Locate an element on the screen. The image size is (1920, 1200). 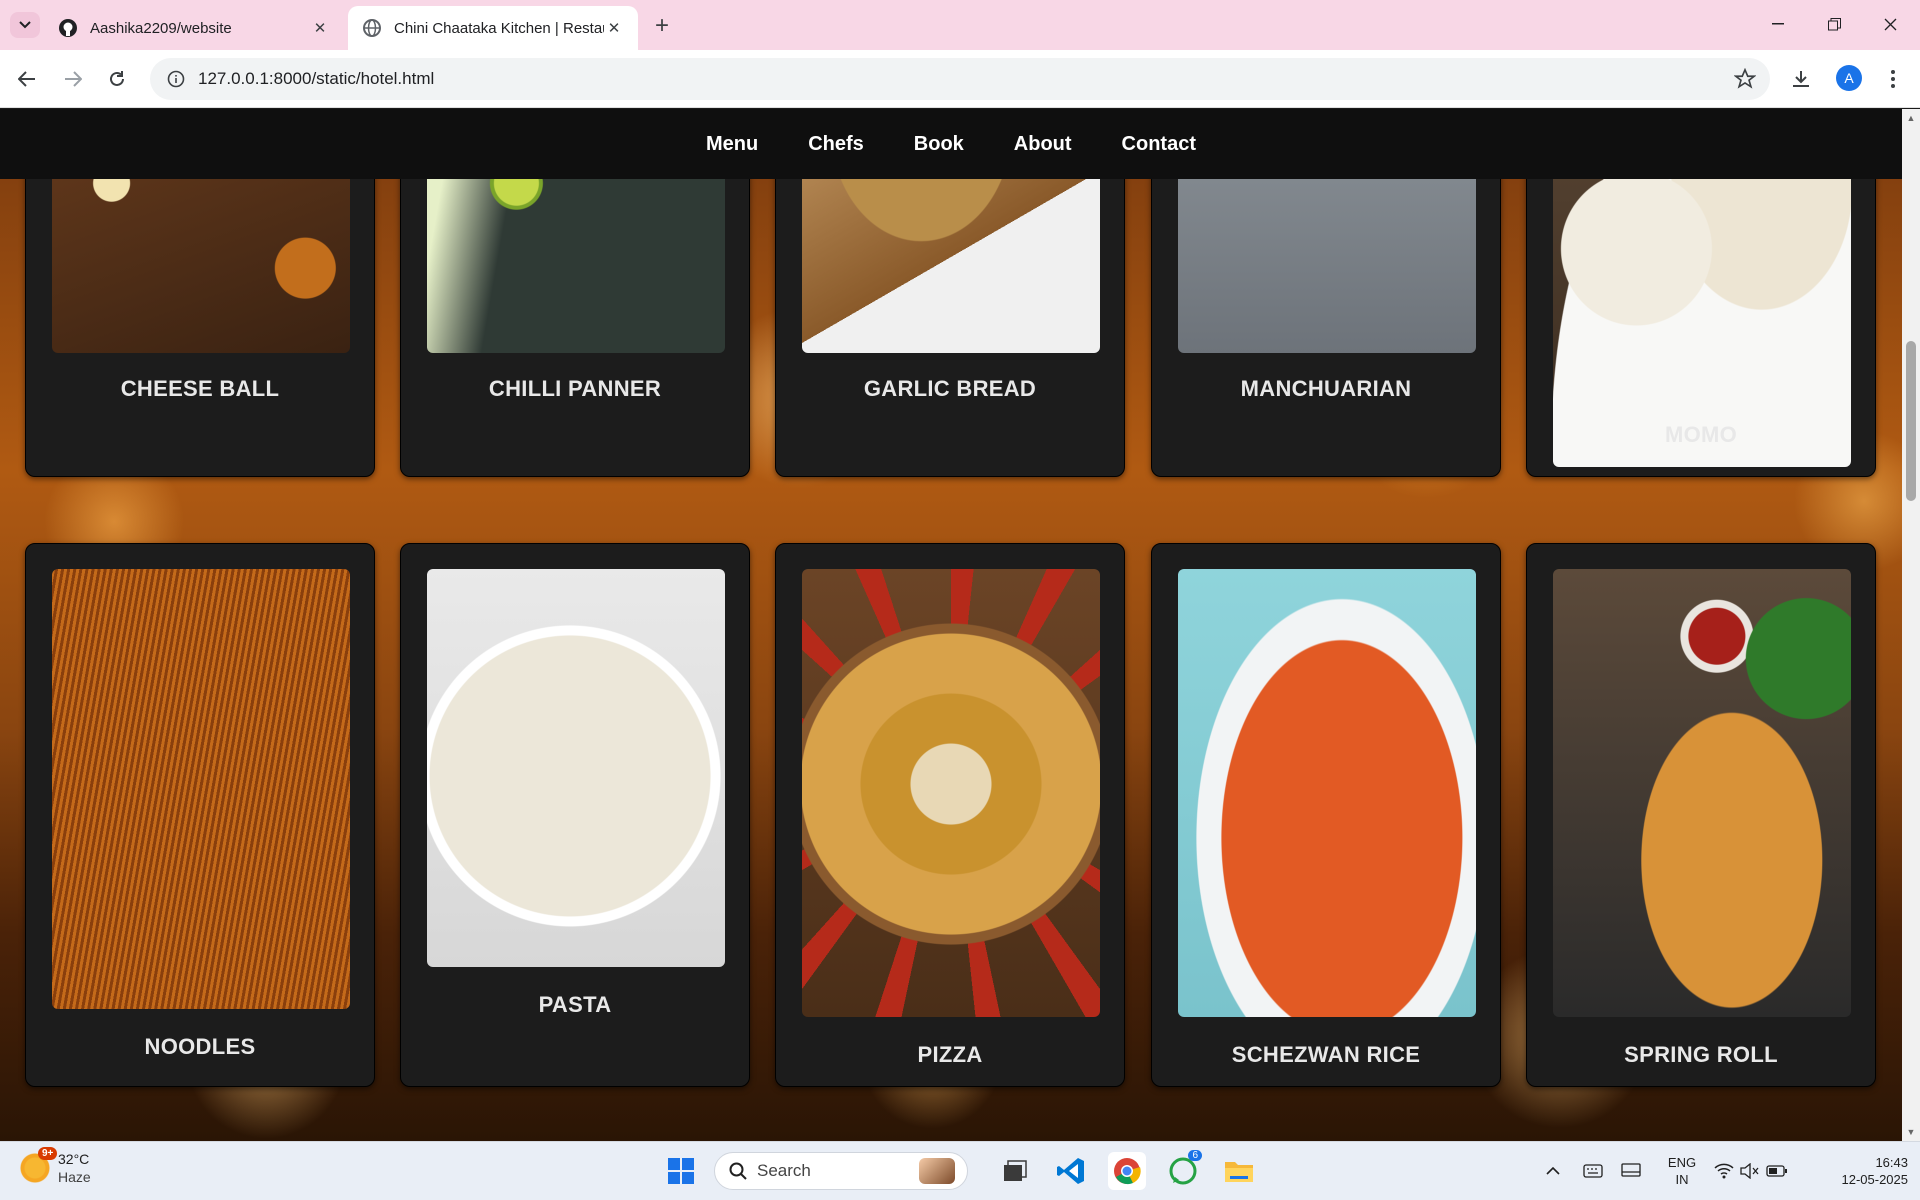
site-info-icon is located at coordinates (176, 79).